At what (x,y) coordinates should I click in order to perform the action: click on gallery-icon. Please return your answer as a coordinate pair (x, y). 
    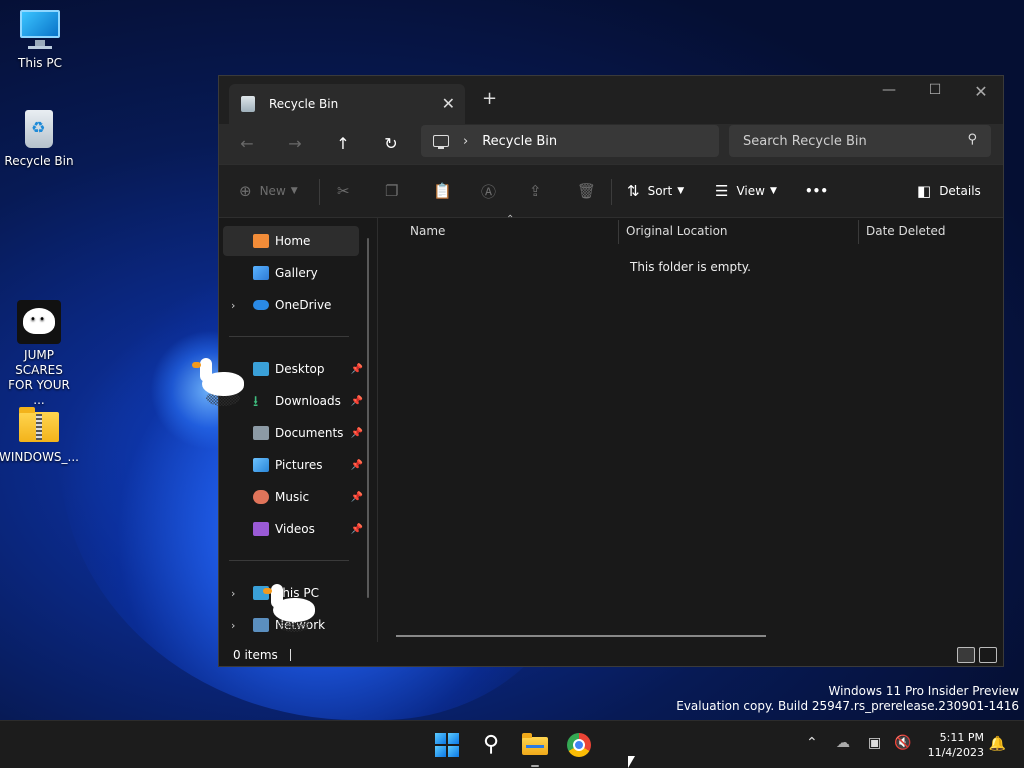
    Looking at the image, I should click on (261, 273).